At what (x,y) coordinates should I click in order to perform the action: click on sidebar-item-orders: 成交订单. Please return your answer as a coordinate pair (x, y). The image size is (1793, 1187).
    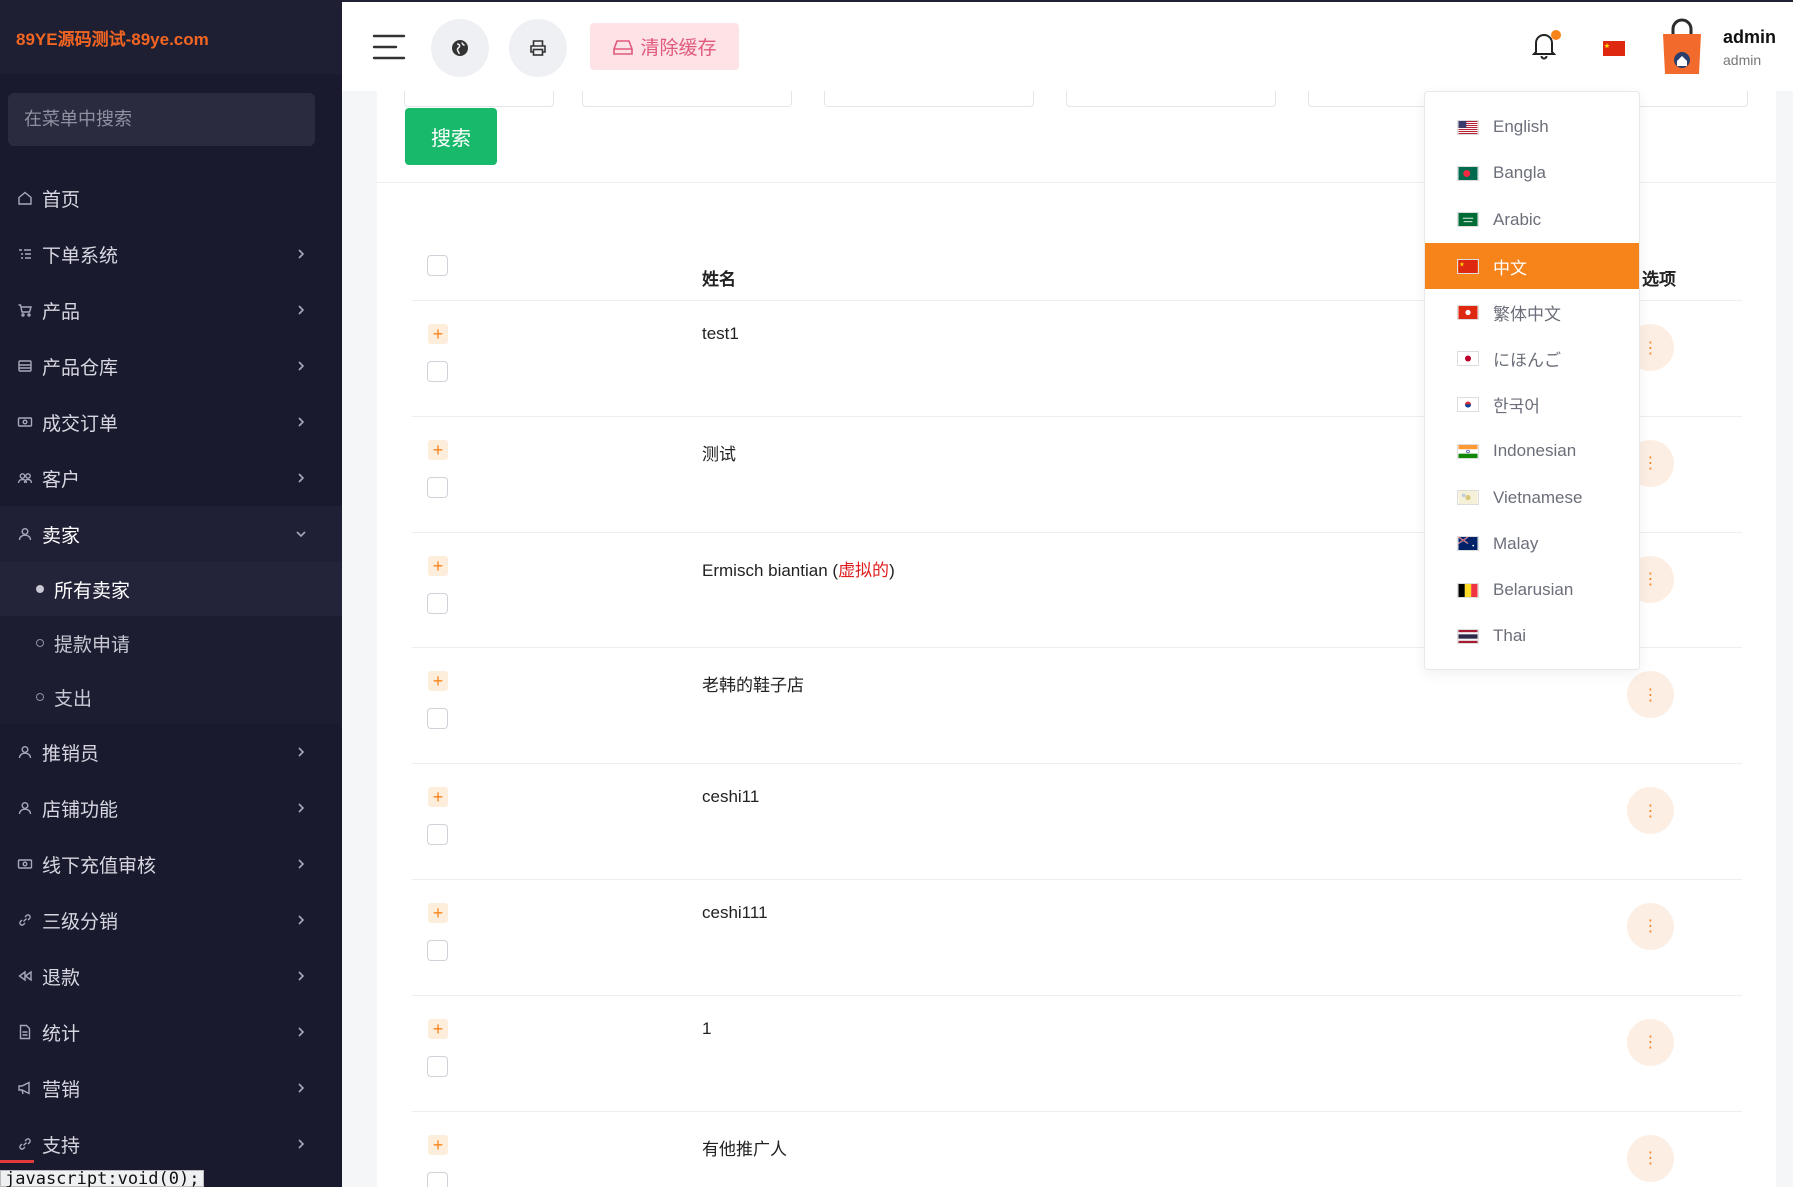
    Looking at the image, I should click on (171, 422).